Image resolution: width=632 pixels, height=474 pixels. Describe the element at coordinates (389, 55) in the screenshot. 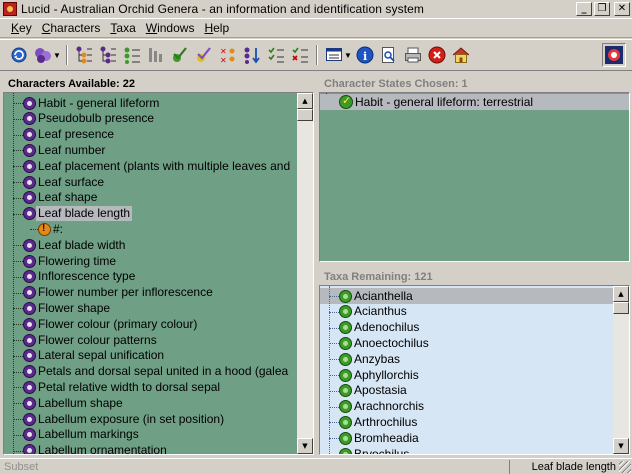

I see `search-document-icon` at that location.